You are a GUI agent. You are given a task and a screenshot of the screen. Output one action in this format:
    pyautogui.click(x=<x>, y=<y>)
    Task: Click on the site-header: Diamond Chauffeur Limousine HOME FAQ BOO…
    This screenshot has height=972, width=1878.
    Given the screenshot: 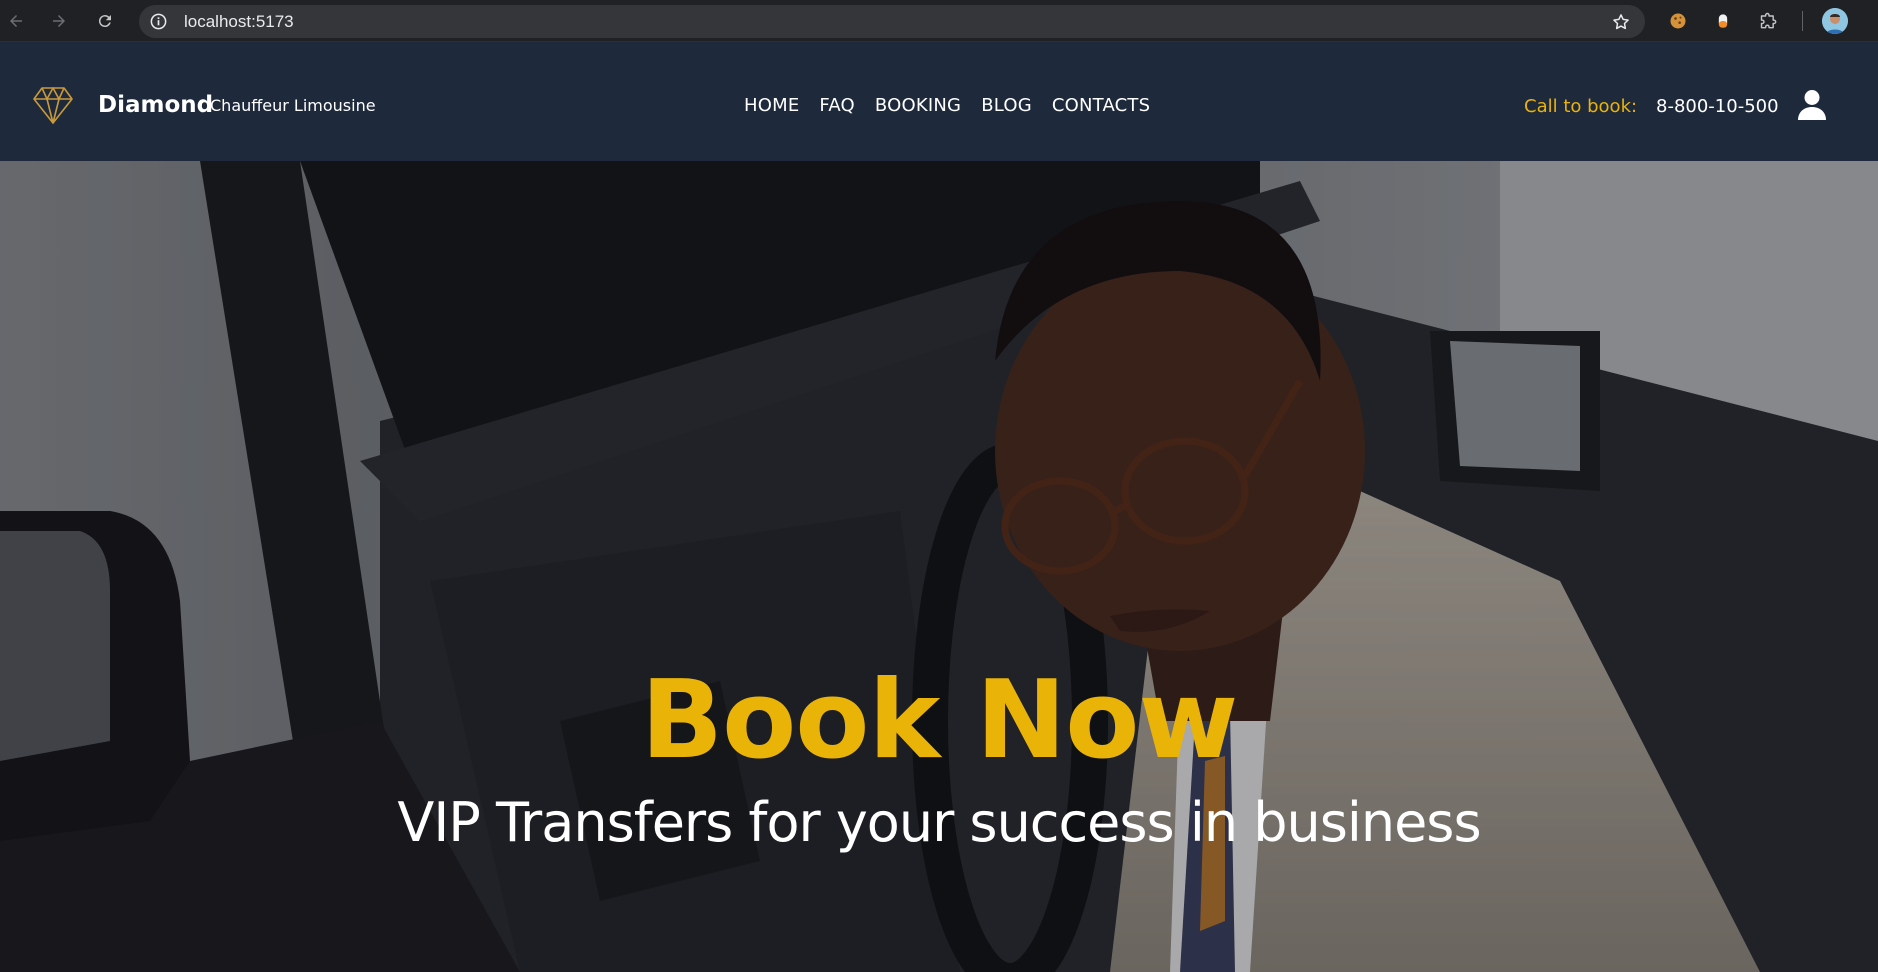 What is the action you would take?
    pyautogui.click(x=939, y=102)
    